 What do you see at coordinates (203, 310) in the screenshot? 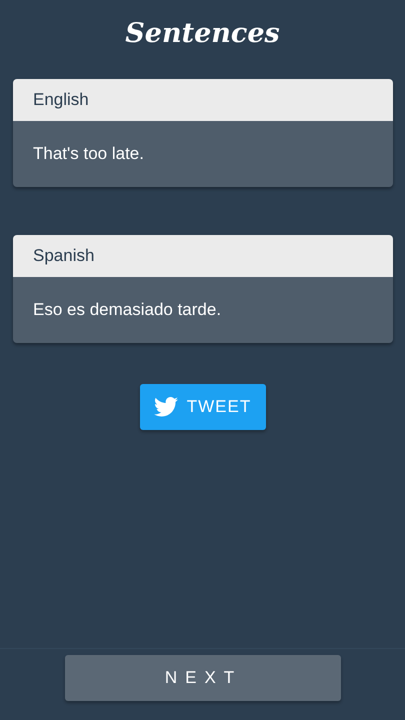
I see `sentence-text: Eso es demasiado tarde.` at bounding box center [203, 310].